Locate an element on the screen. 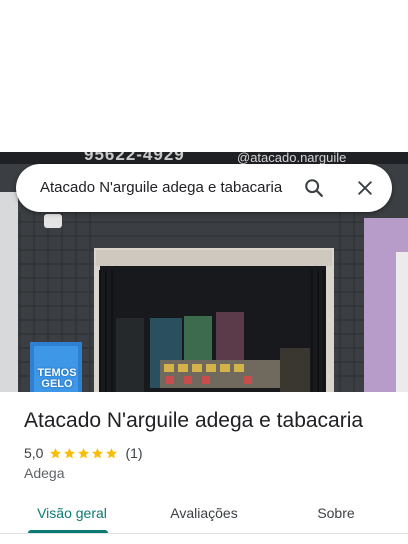 The height and width of the screenshot is (544, 408). place-tabs: Visão geral Avaliações Sobre is located at coordinates (204, 516).